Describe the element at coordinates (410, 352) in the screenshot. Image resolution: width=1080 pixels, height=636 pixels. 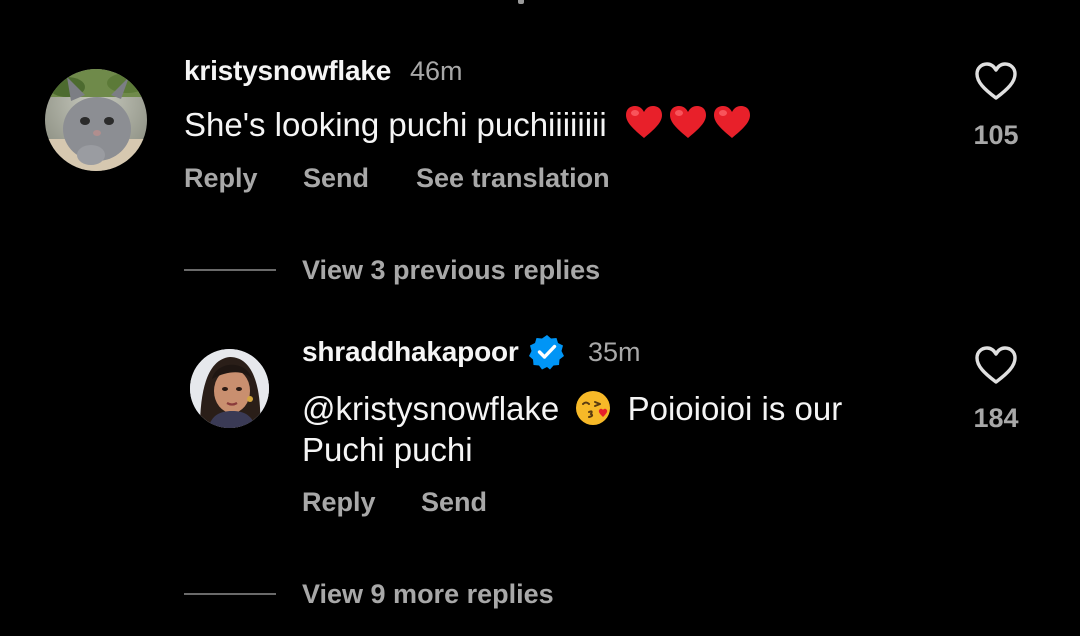
I see `reply-username: shraddhakapoor` at that location.